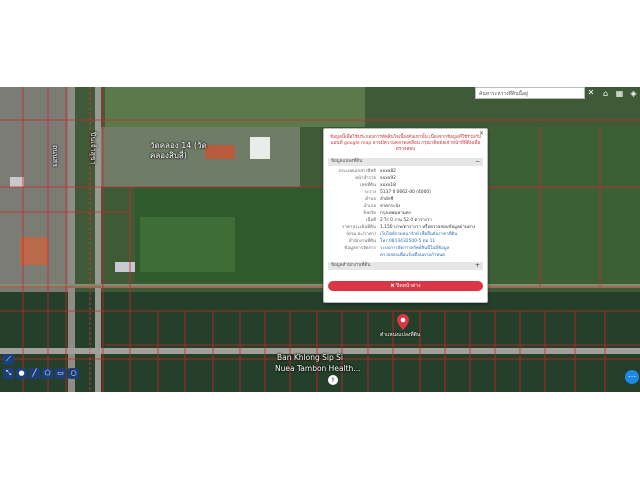 This screenshot has height=480, width=640. What do you see at coordinates (388, 185) in the screenshot?
I see `info-row-value: xxxx18` at bounding box center [388, 185].